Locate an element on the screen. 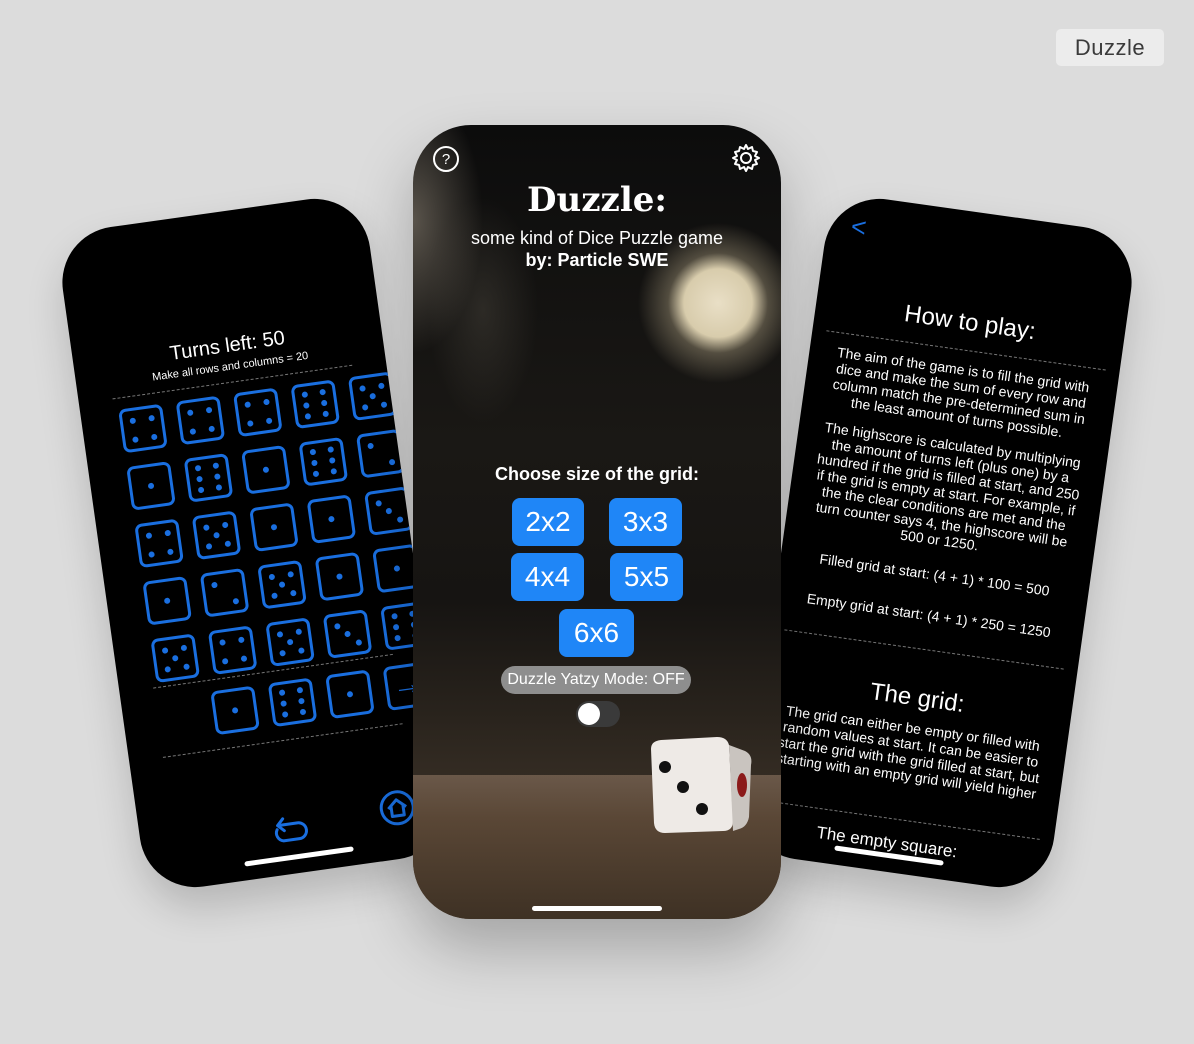 The width and height of the screenshot is (1194, 1044). size-5x5-button: 5x5 is located at coordinates (646, 577).